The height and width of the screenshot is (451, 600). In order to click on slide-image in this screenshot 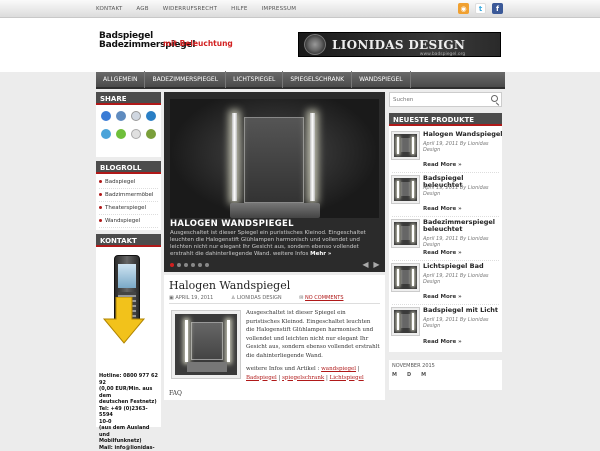, I will do `click(274, 158)`.